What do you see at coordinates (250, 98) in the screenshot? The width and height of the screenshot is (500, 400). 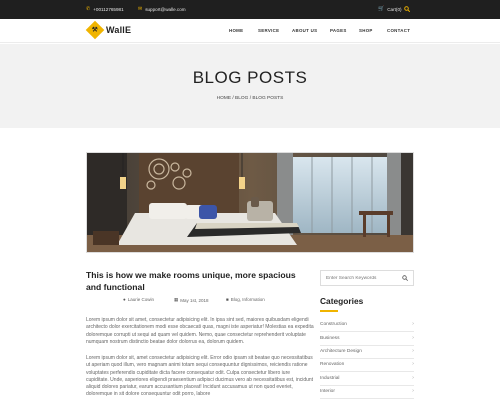 I see `breadcrumb: HOME / BLOG / BLOG POSTS` at bounding box center [250, 98].